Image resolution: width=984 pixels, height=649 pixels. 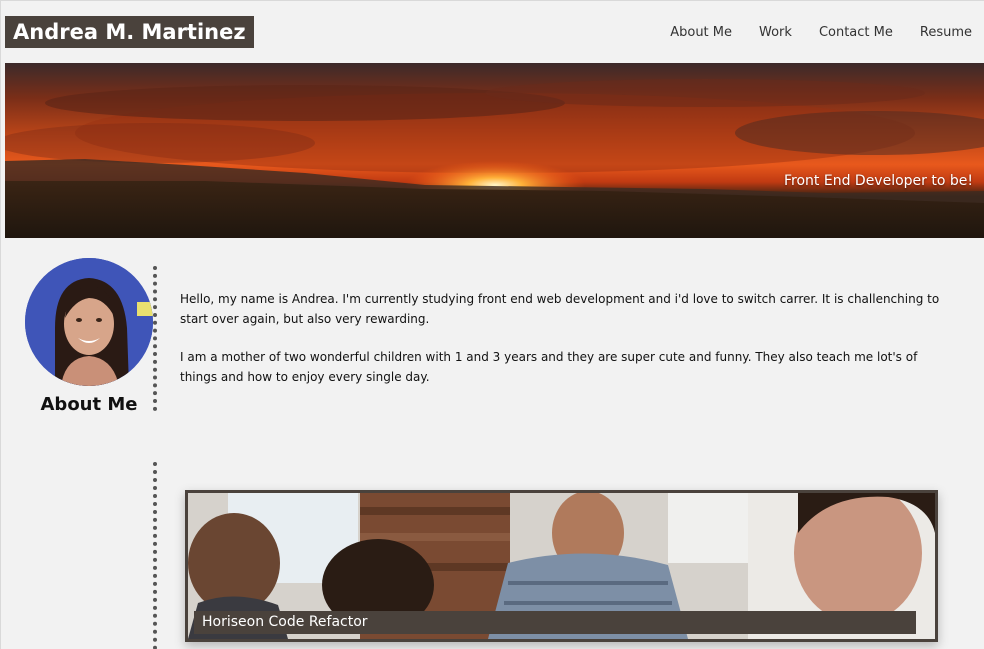 What do you see at coordinates (129, 32) in the screenshot?
I see `site-title: Andrea M. Martinez` at bounding box center [129, 32].